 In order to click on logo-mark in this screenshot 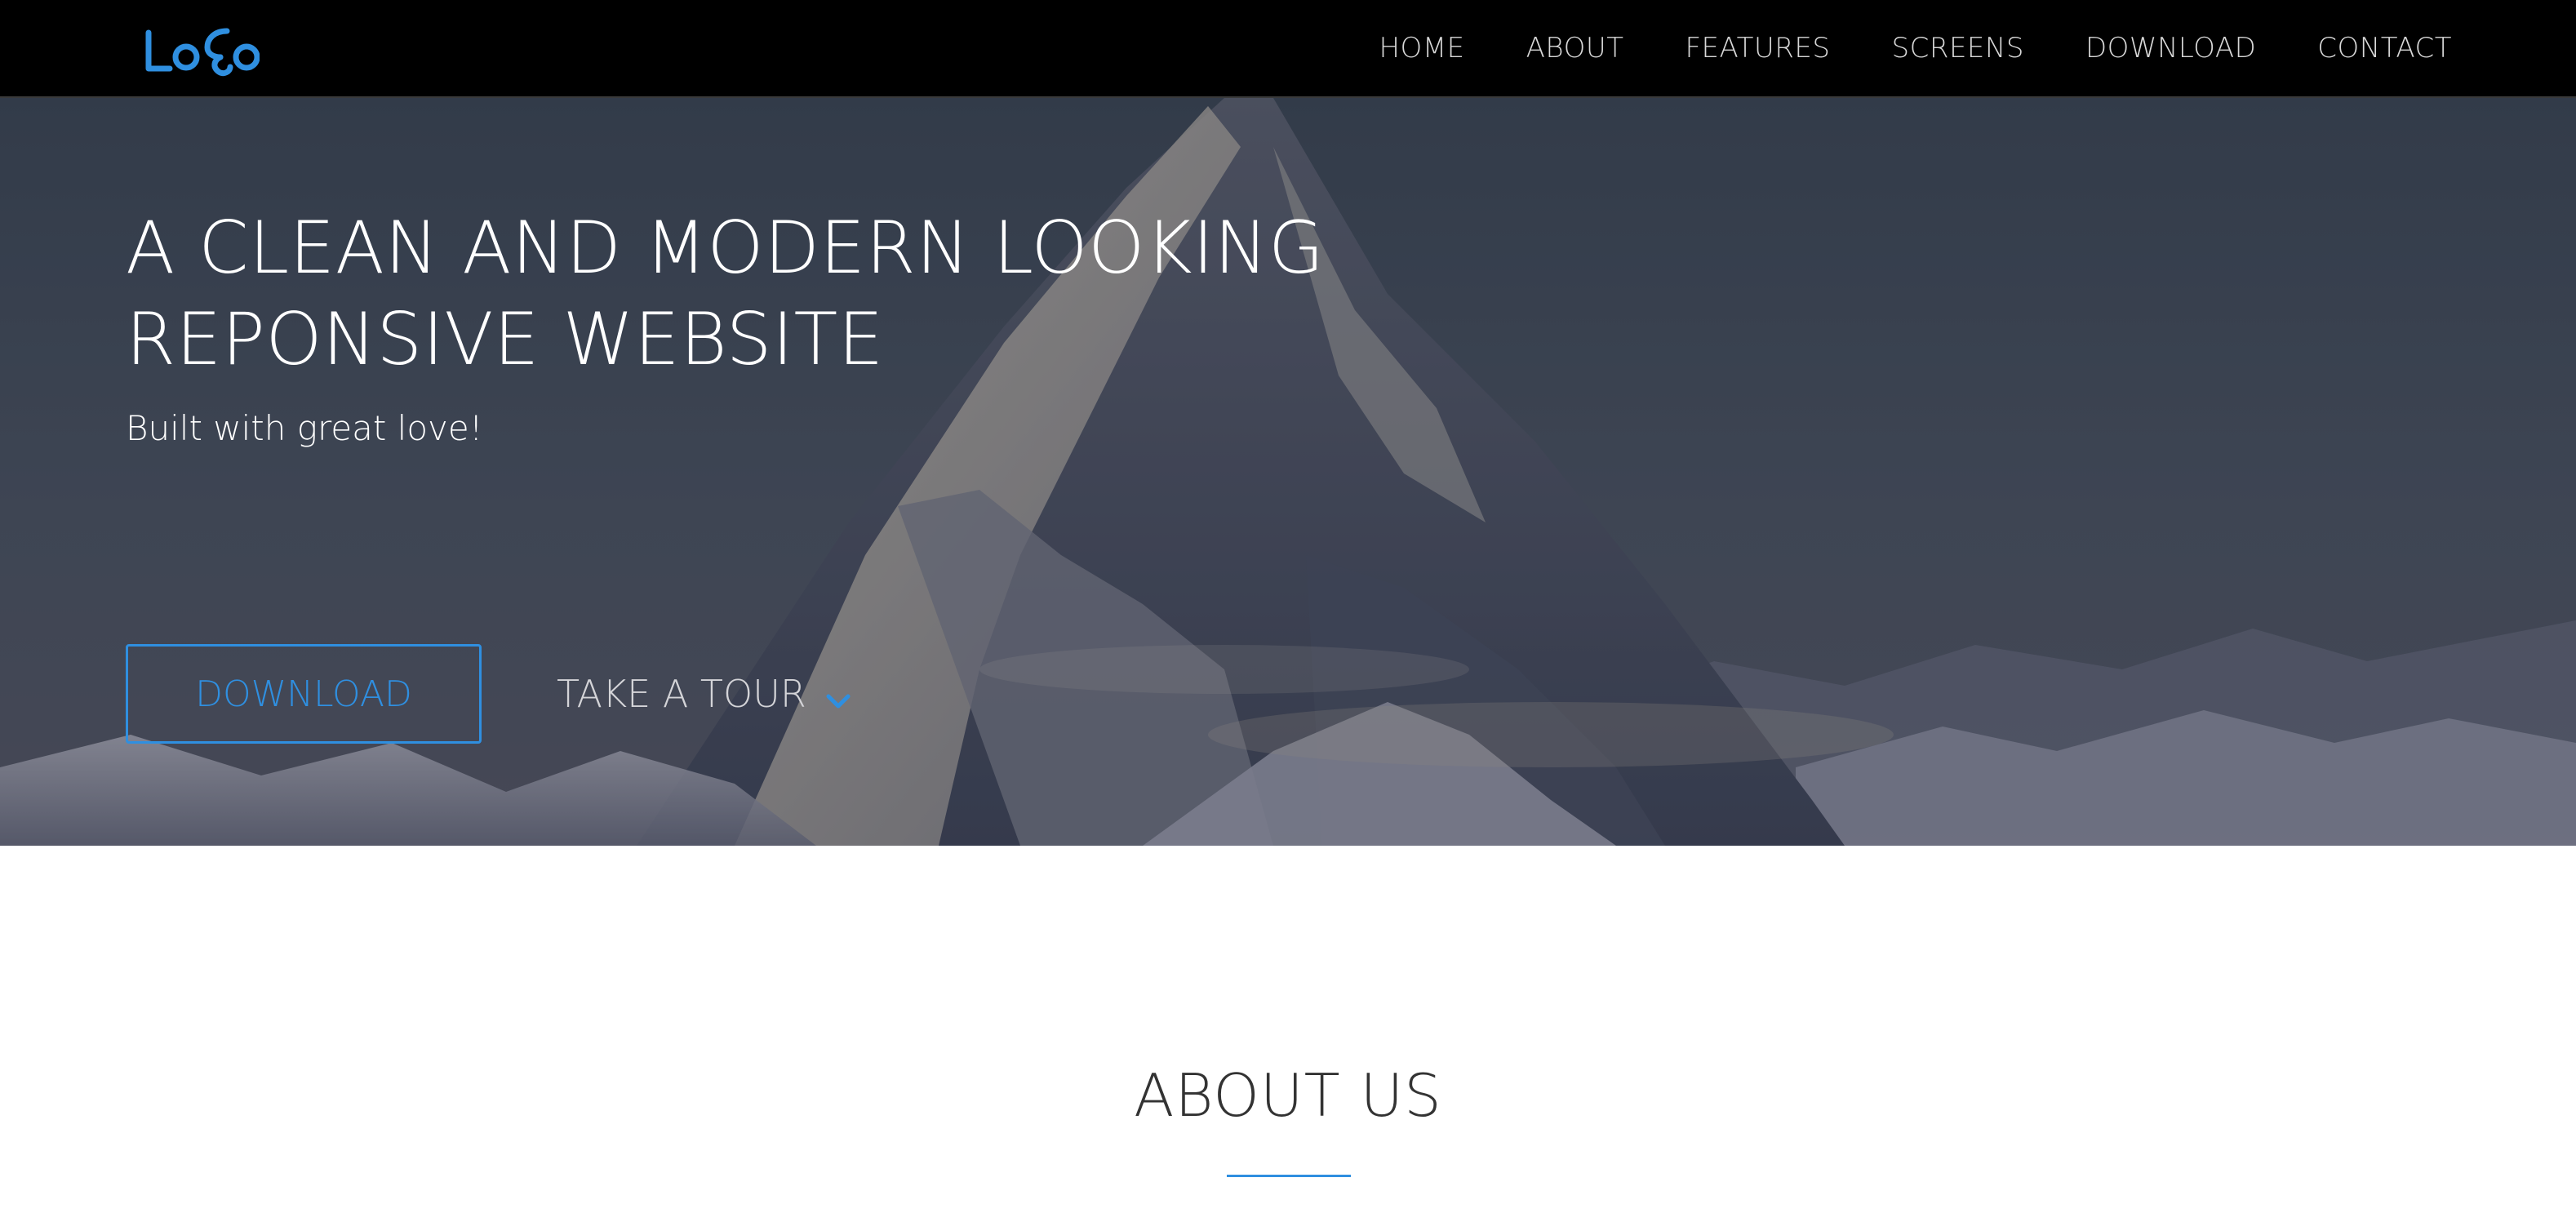, I will do `click(202, 53)`.